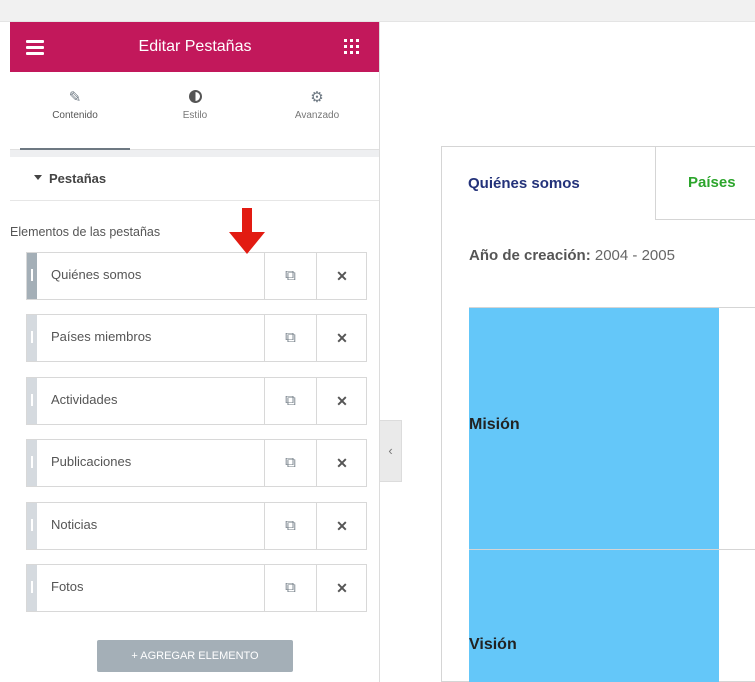  What do you see at coordinates (85, 232) in the screenshot?
I see `items-label: Elementos de las pestañas` at bounding box center [85, 232].